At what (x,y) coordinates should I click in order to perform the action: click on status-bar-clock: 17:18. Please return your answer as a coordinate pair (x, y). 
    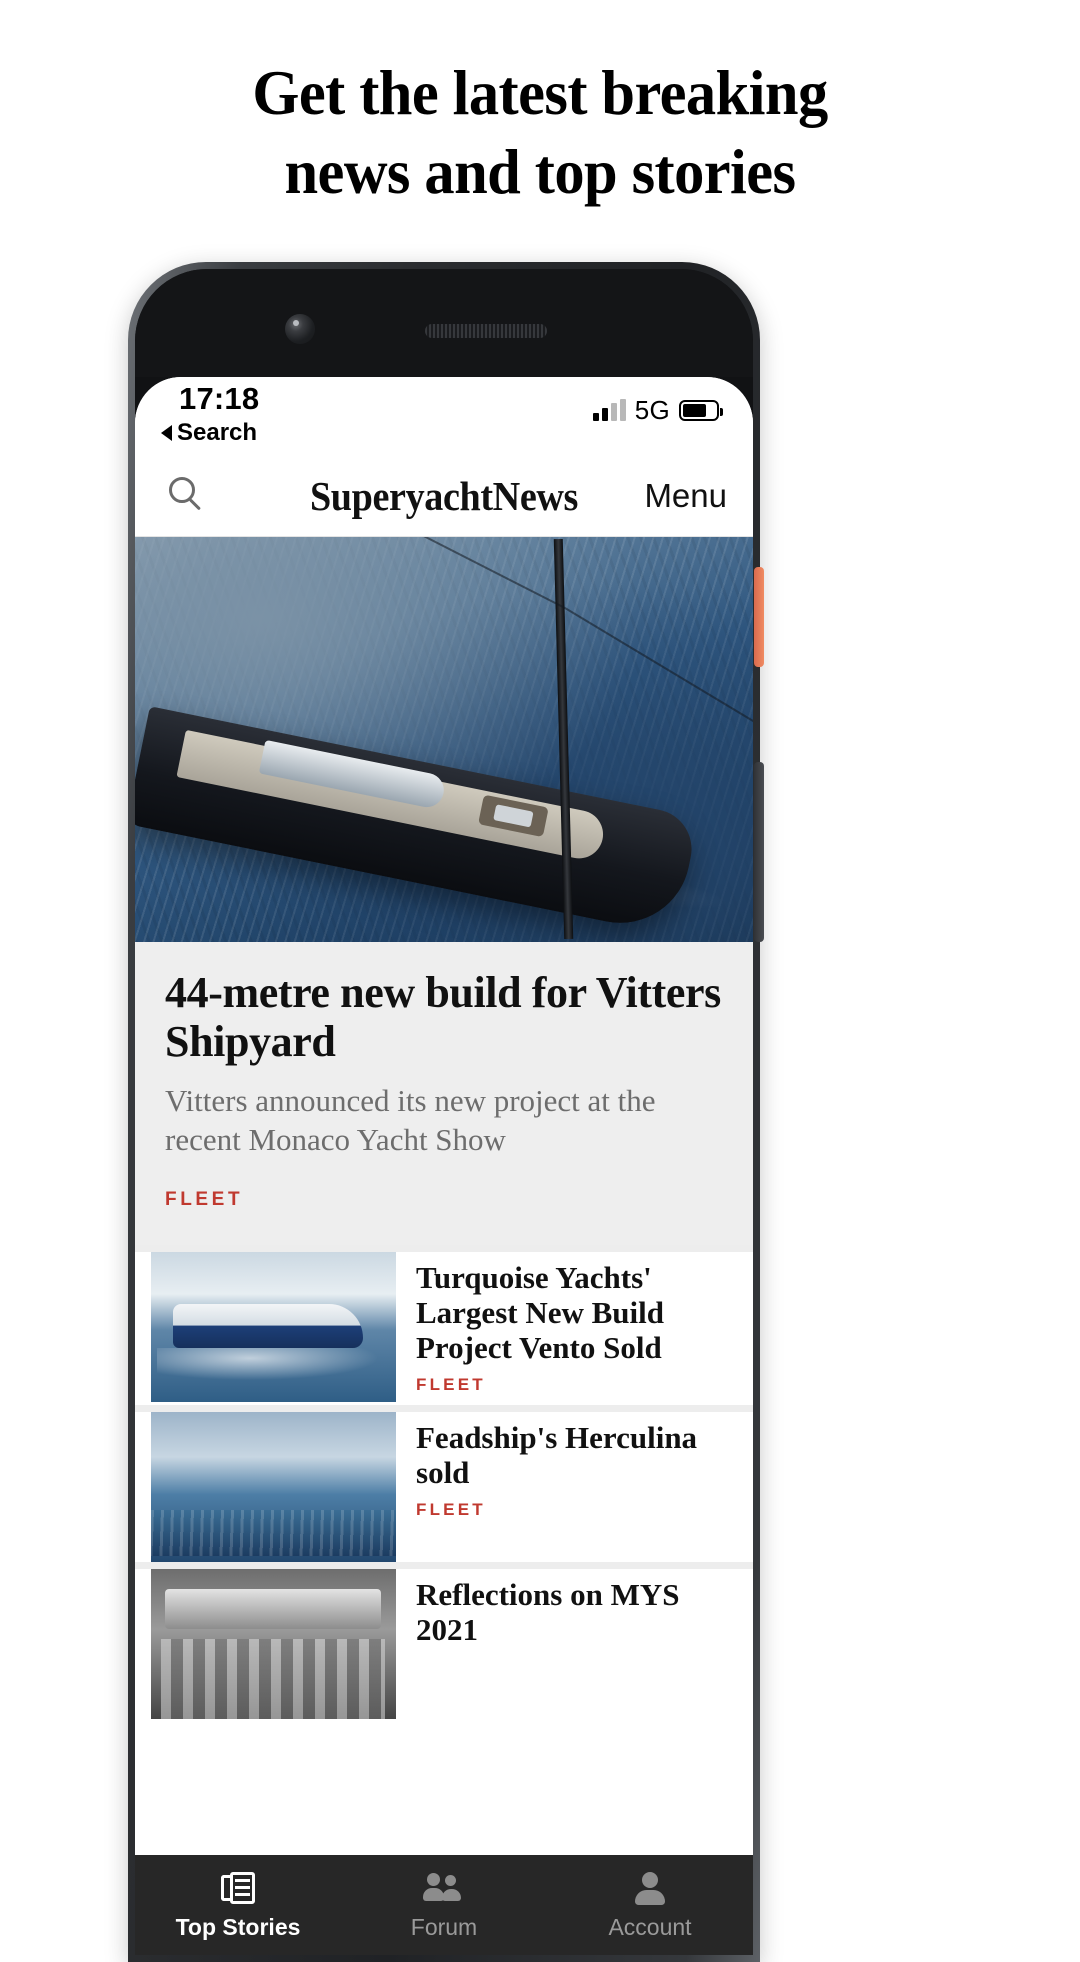
    Looking at the image, I should click on (219, 398).